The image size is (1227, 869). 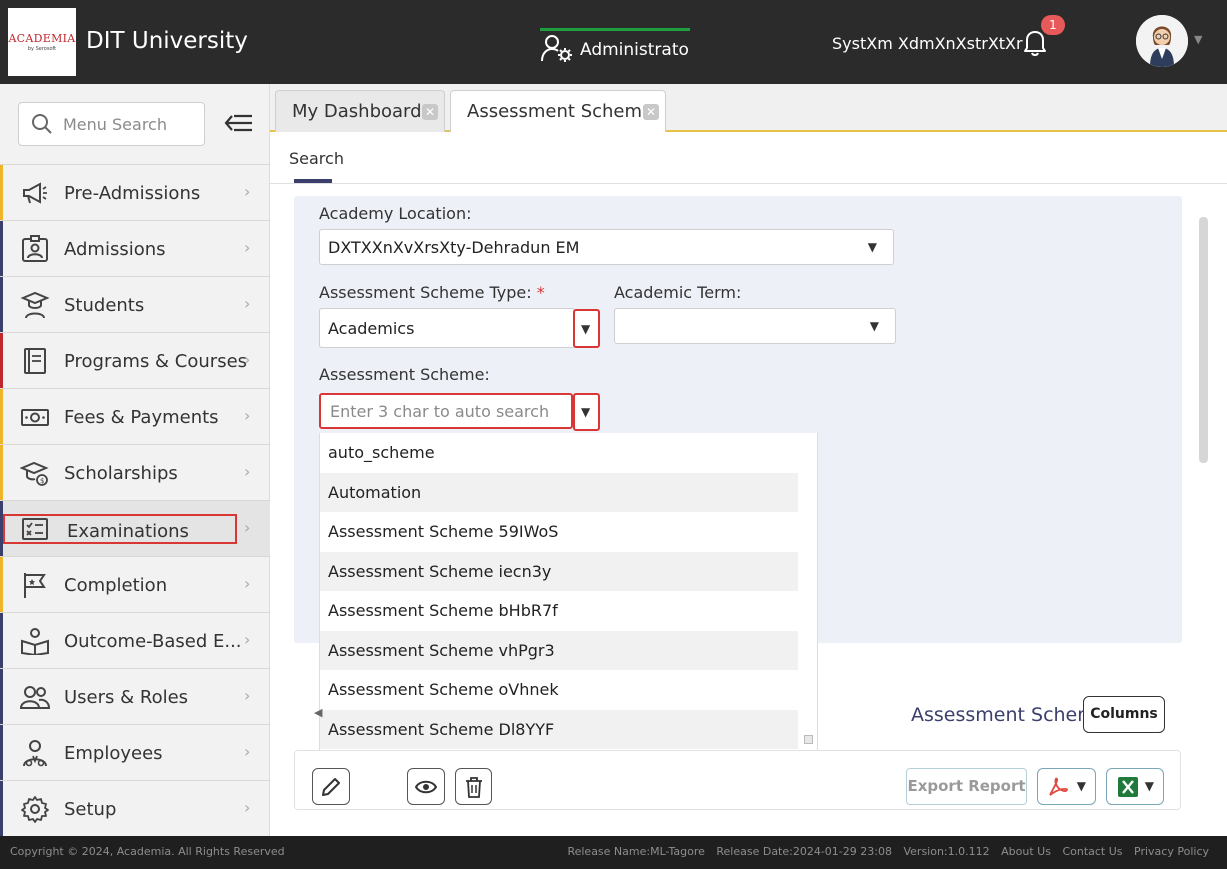 I want to click on columns-button: Columns, so click(x=1124, y=714).